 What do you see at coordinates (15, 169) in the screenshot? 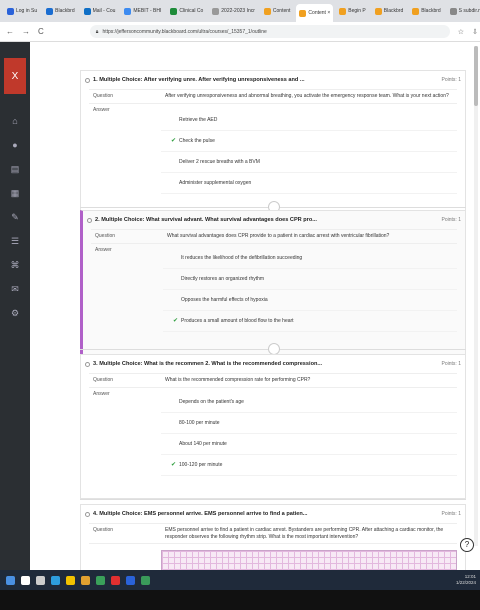
I see `courses-icon: ▤` at bounding box center [15, 169].